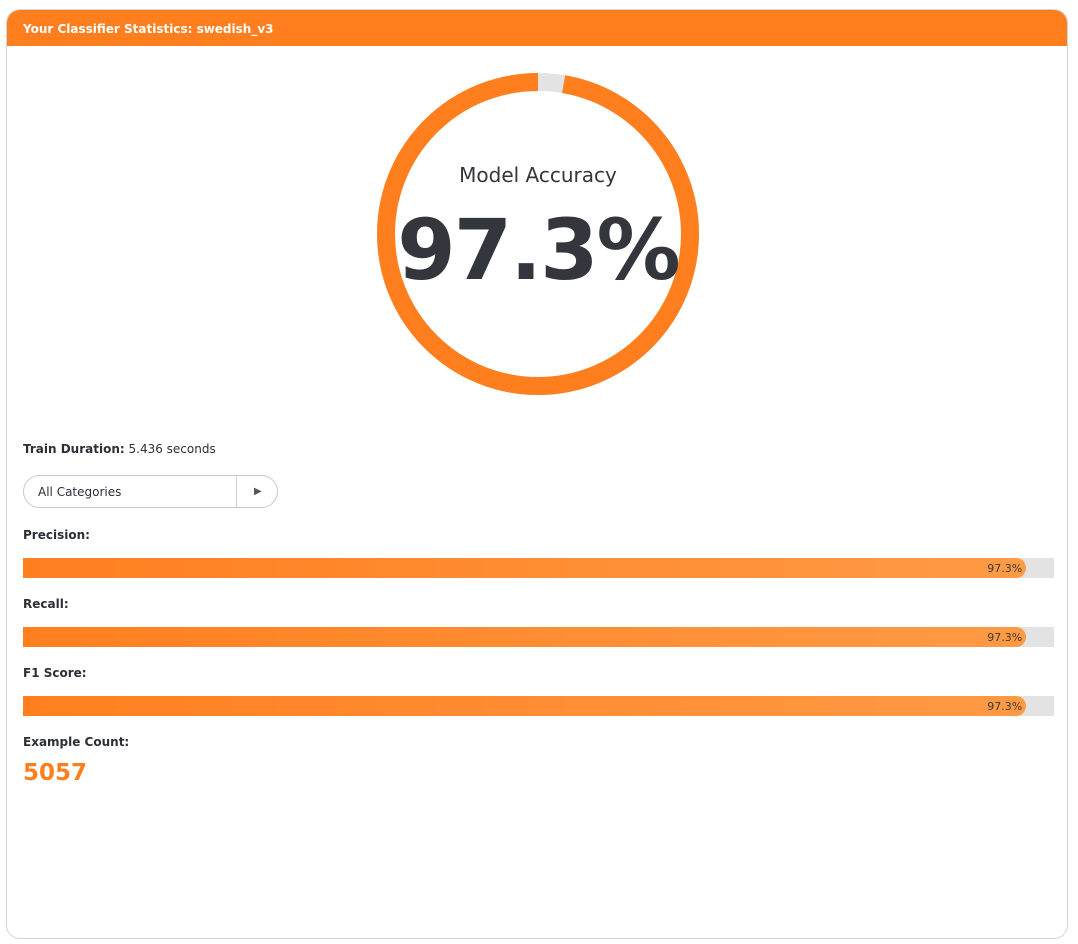 The image size is (1078, 944). I want to click on accuracy-value: 97.3%, so click(538, 250).